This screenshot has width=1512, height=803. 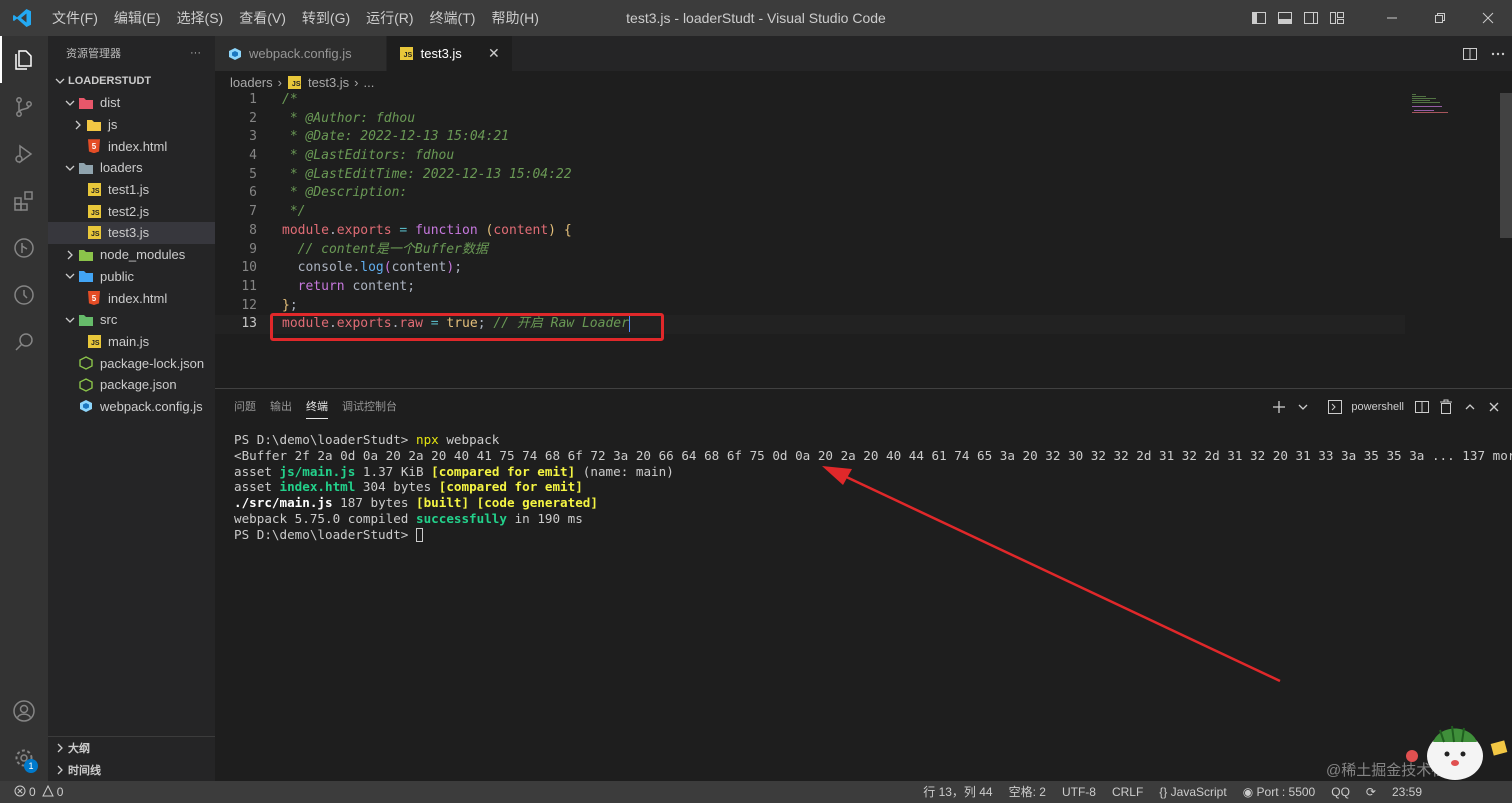 What do you see at coordinates (24, 59) in the screenshot?
I see `explorer-icon` at bounding box center [24, 59].